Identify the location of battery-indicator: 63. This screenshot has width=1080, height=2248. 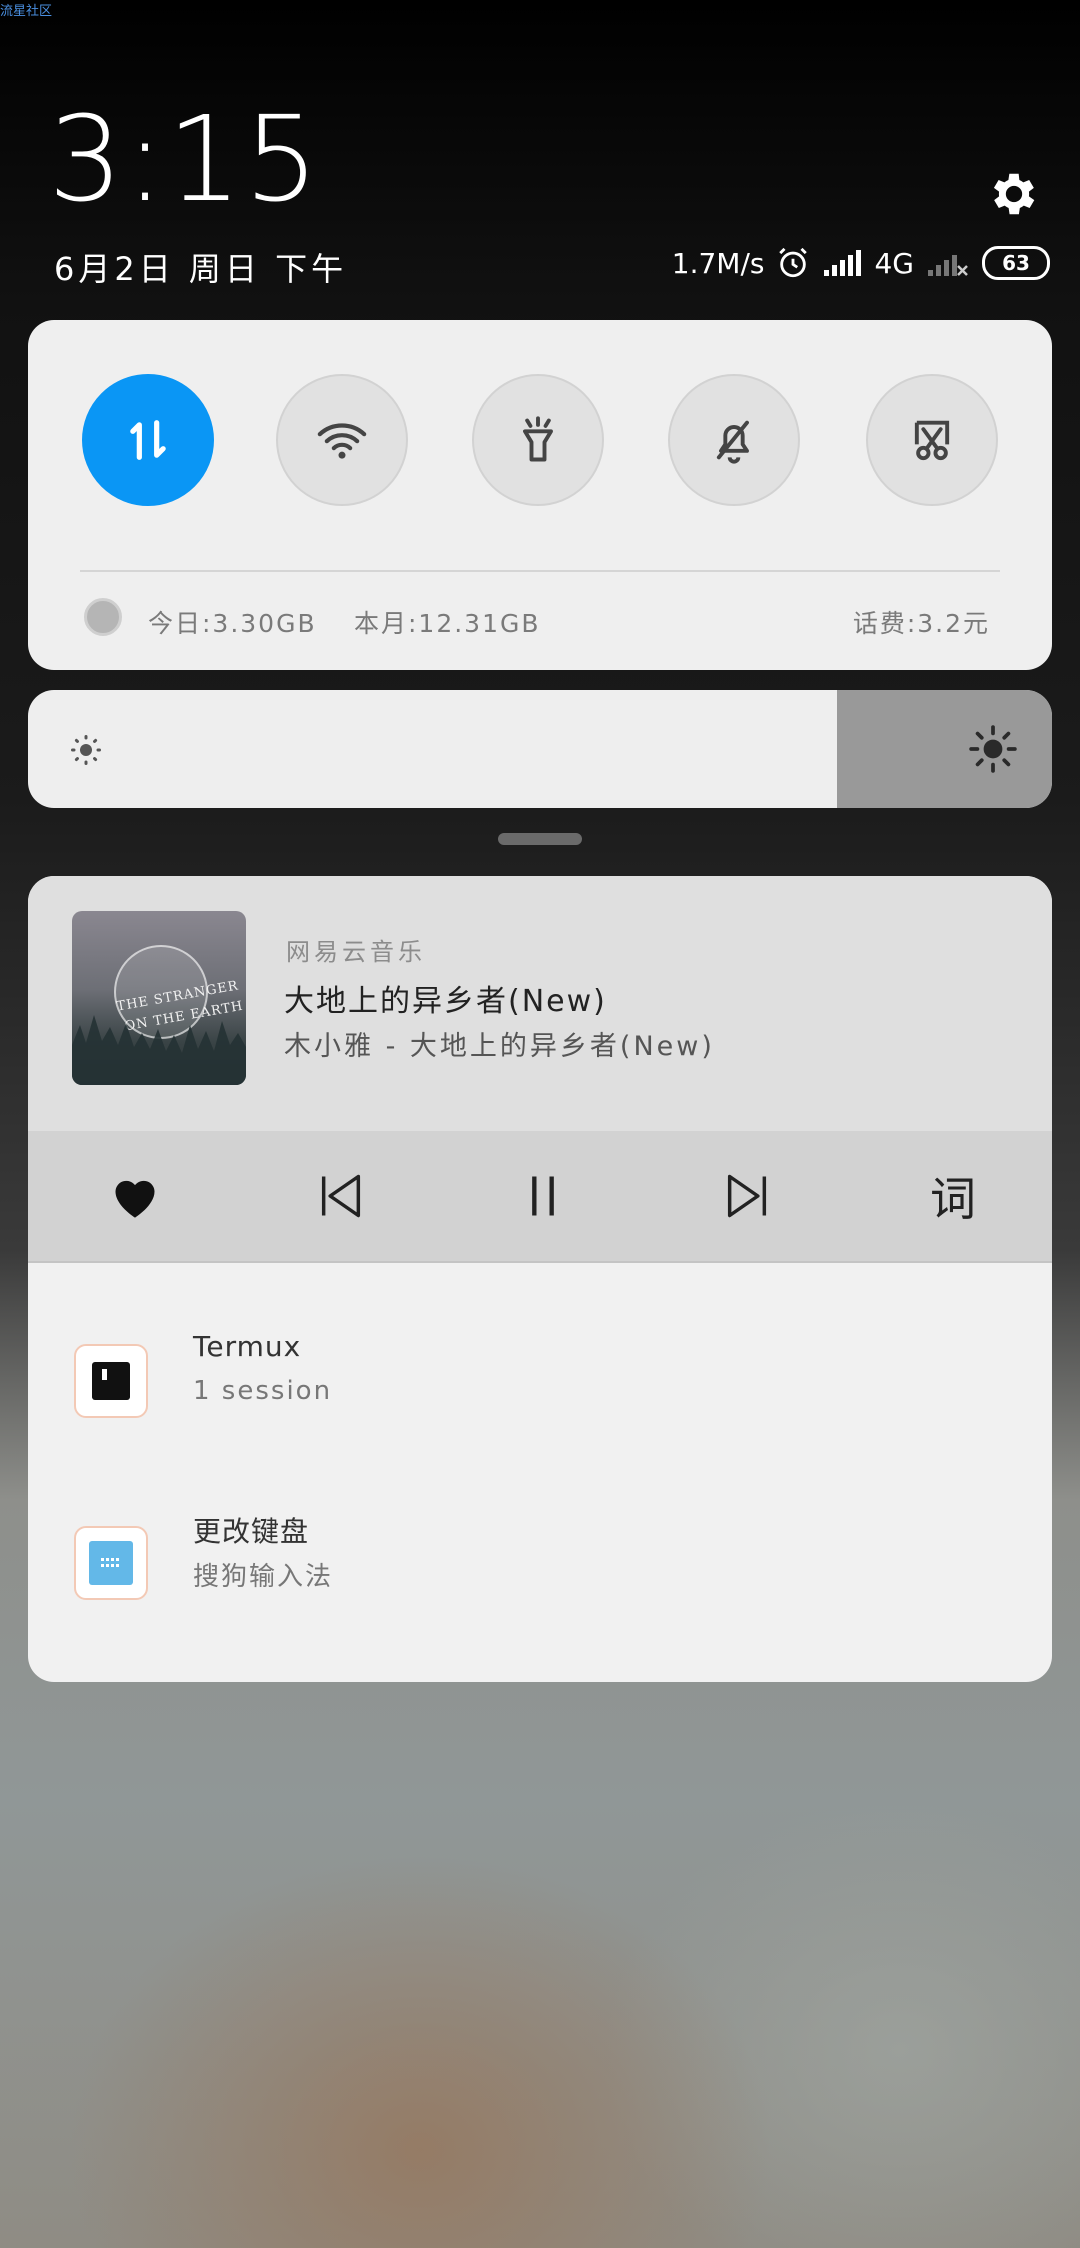
(1016, 263).